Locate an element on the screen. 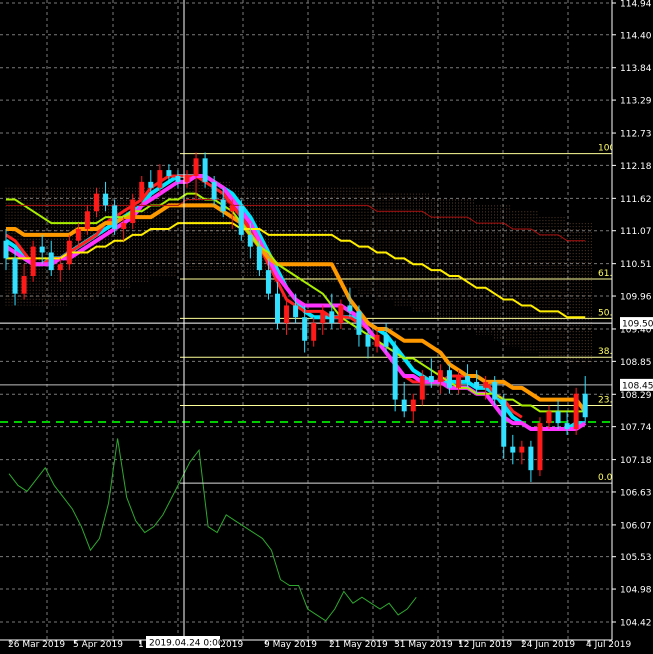 This screenshot has width=653, height=654. time-tick-label: 31 May 2019 is located at coordinates (423, 645).